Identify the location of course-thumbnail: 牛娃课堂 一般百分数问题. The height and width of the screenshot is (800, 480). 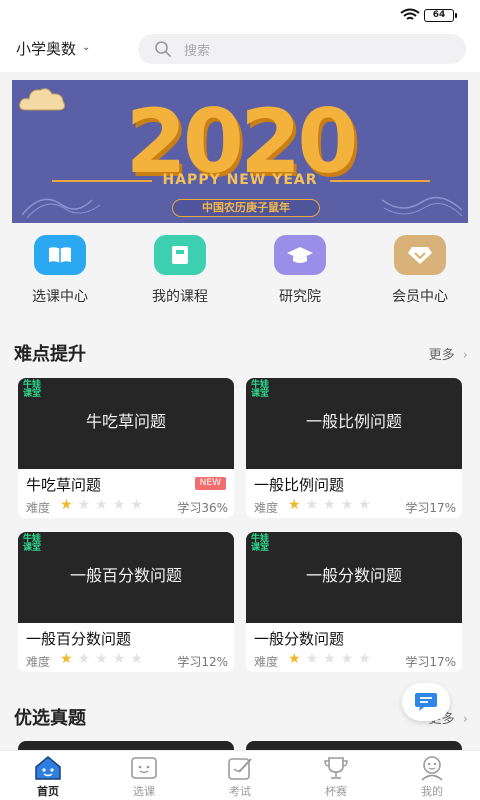
(126, 577).